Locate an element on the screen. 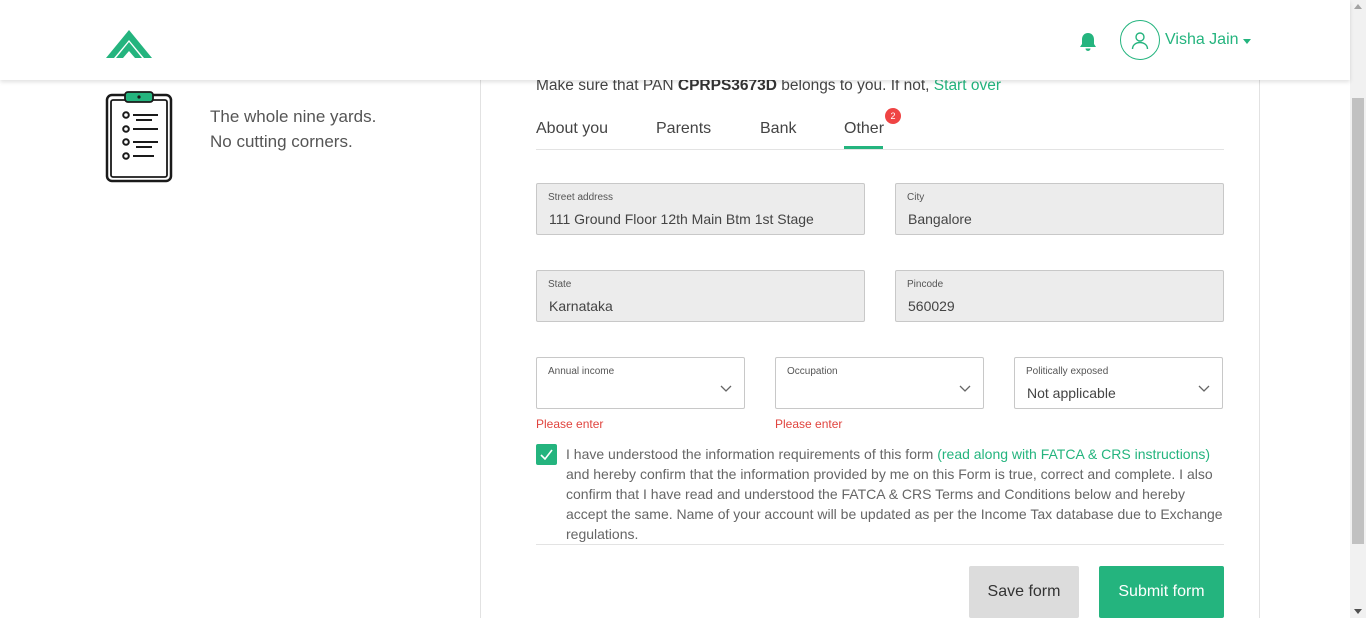  clipboard-checklist-icon is located at coordinates (139, 137).